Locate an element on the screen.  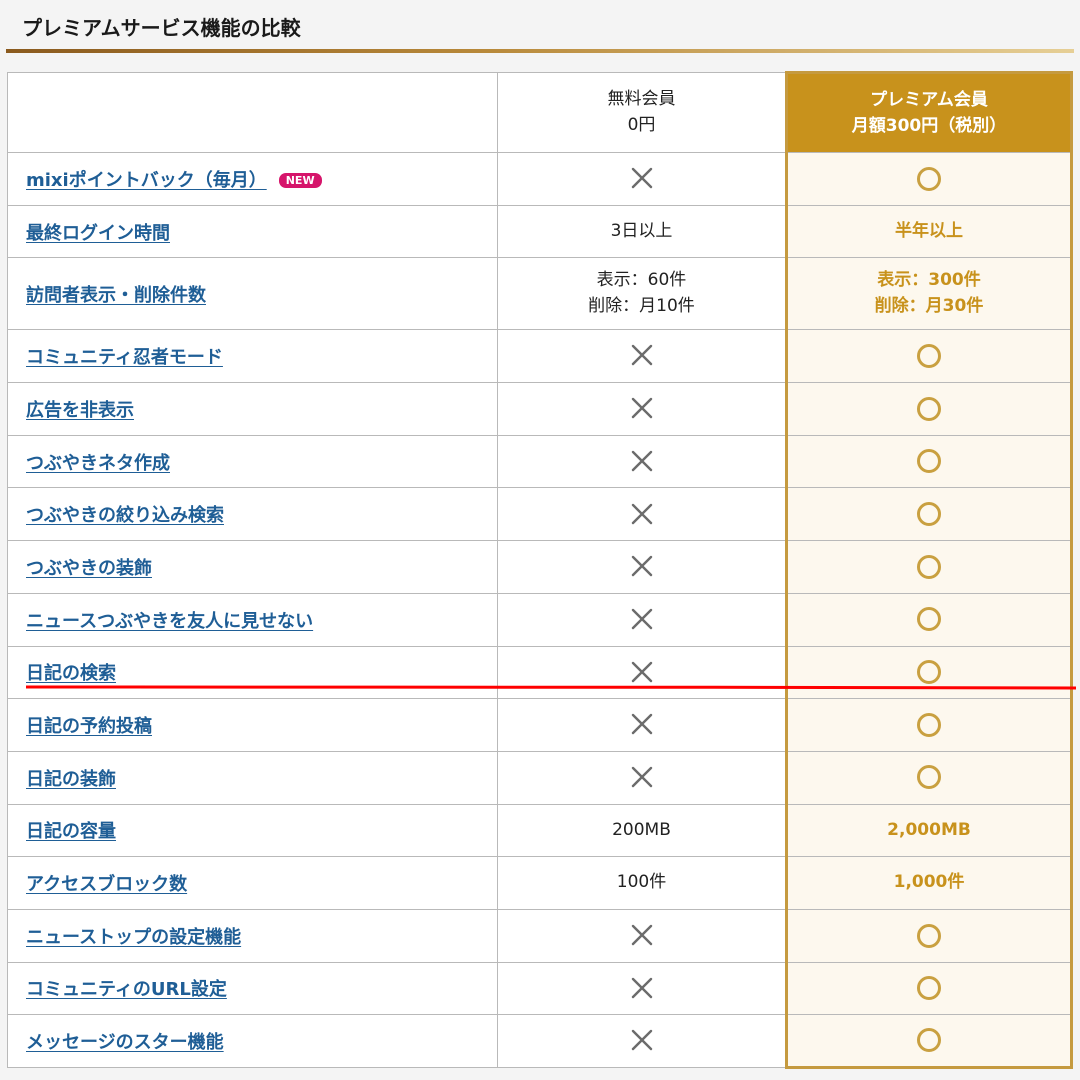
feature-link: 日記の装飾 is located at coordinates (71, 779).